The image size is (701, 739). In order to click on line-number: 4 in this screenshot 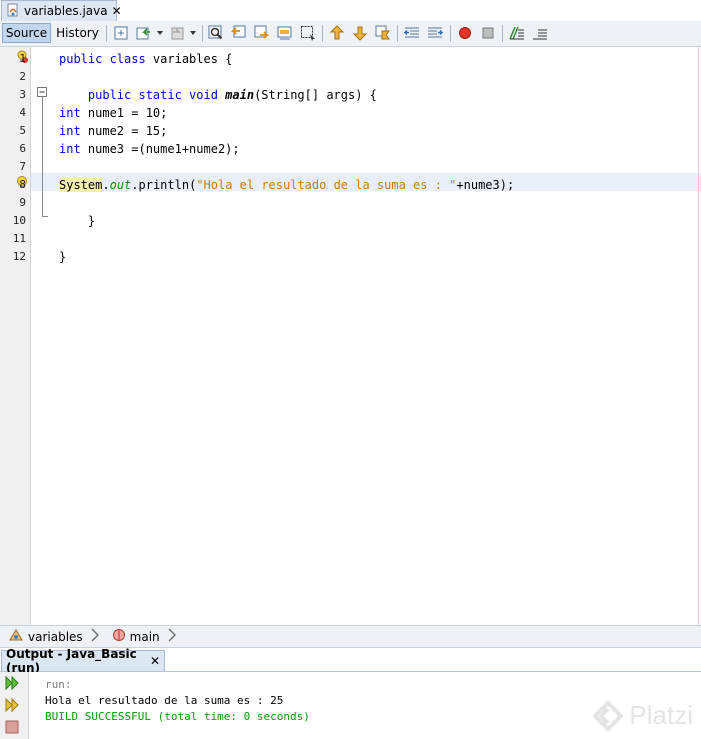, I will do `click(22, 112)`.